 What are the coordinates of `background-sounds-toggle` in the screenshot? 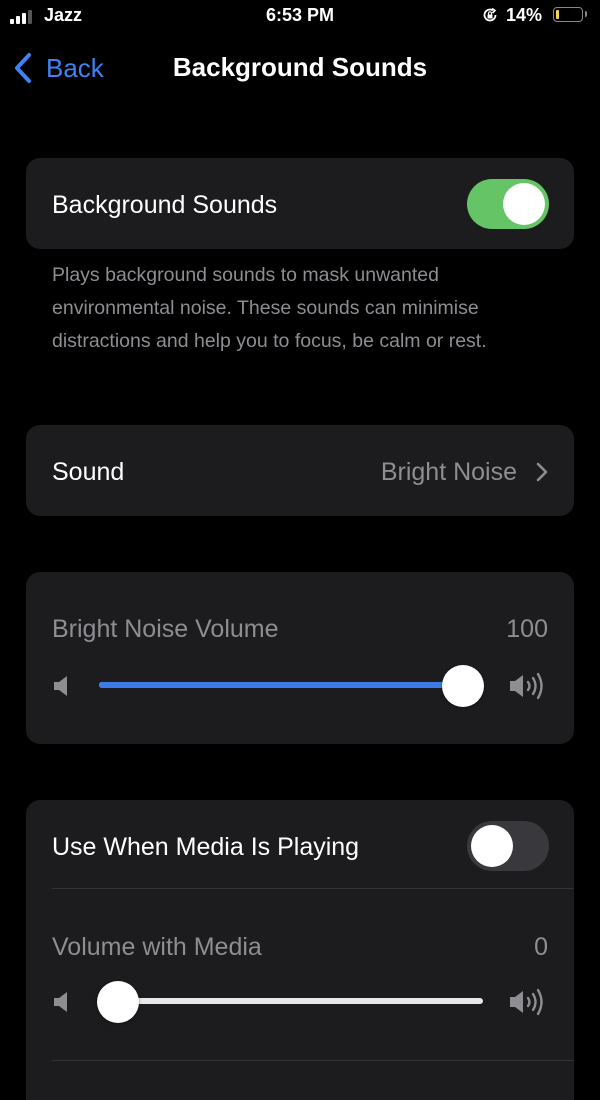 It's located at (508, 204).